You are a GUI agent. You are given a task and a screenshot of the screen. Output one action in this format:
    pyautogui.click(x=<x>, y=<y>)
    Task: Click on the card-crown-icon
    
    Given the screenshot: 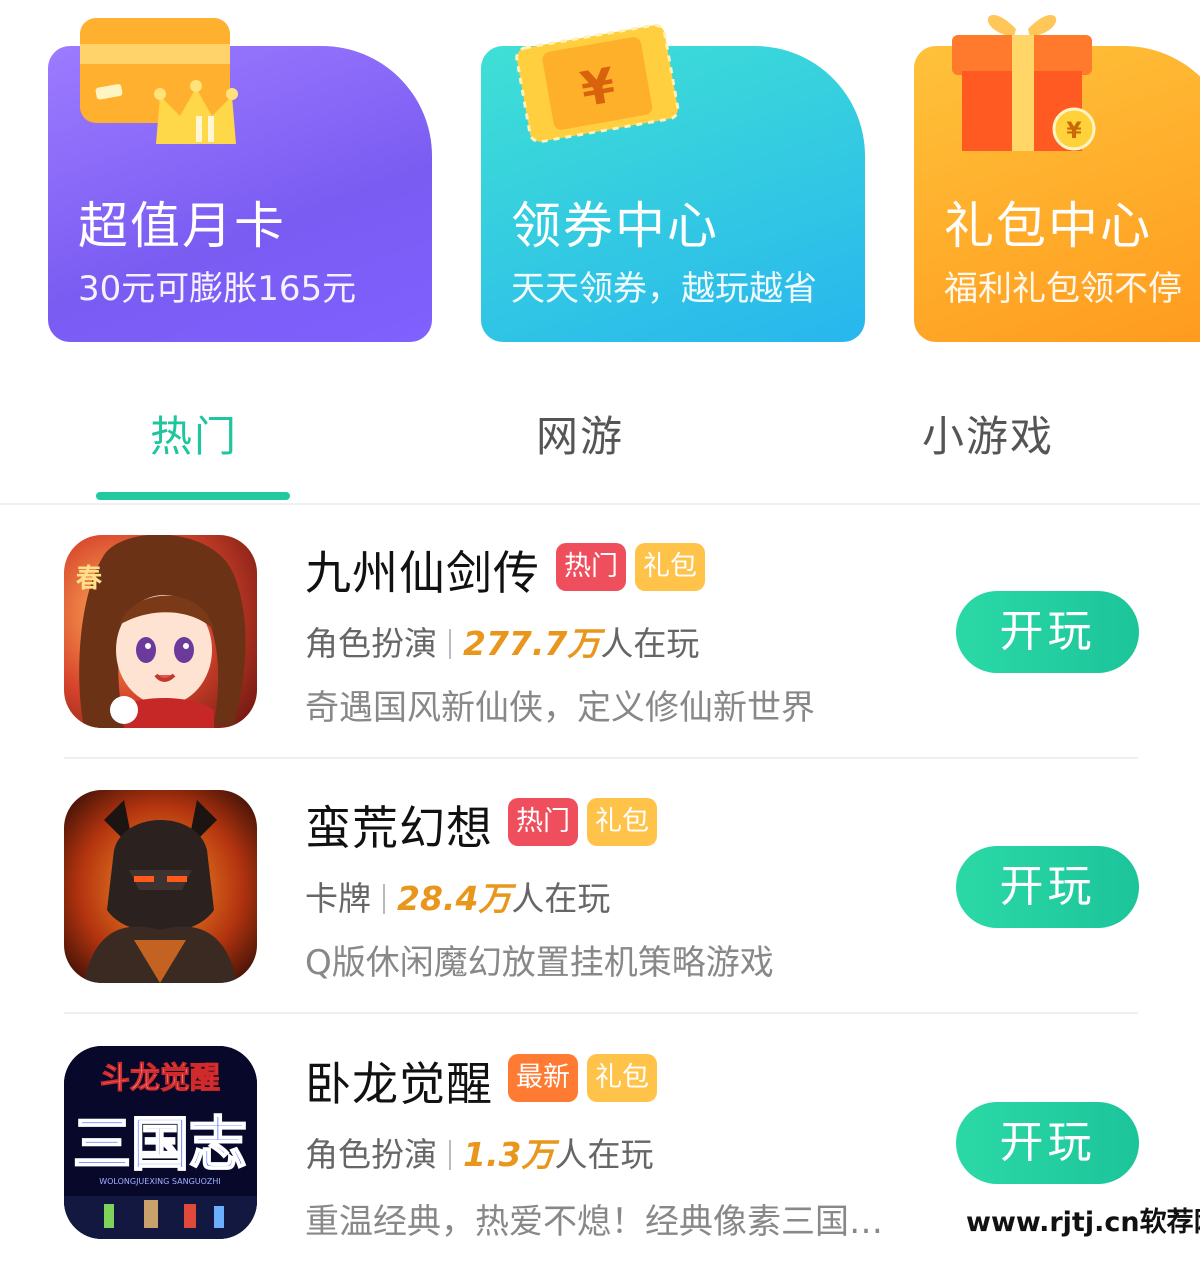 What is the action you would take?
    pyautogui.click(x=159, y=81)
    